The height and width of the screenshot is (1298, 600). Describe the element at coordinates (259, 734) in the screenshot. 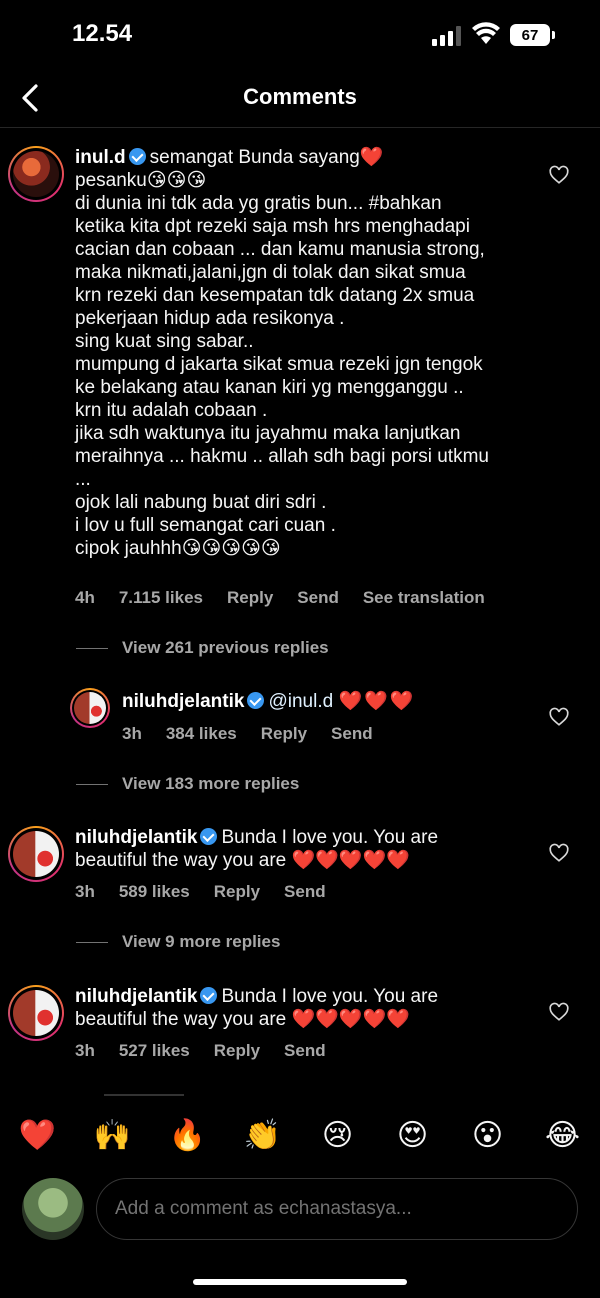

I see `comment-meta: 3h 384 likes Reply Send` at that location.